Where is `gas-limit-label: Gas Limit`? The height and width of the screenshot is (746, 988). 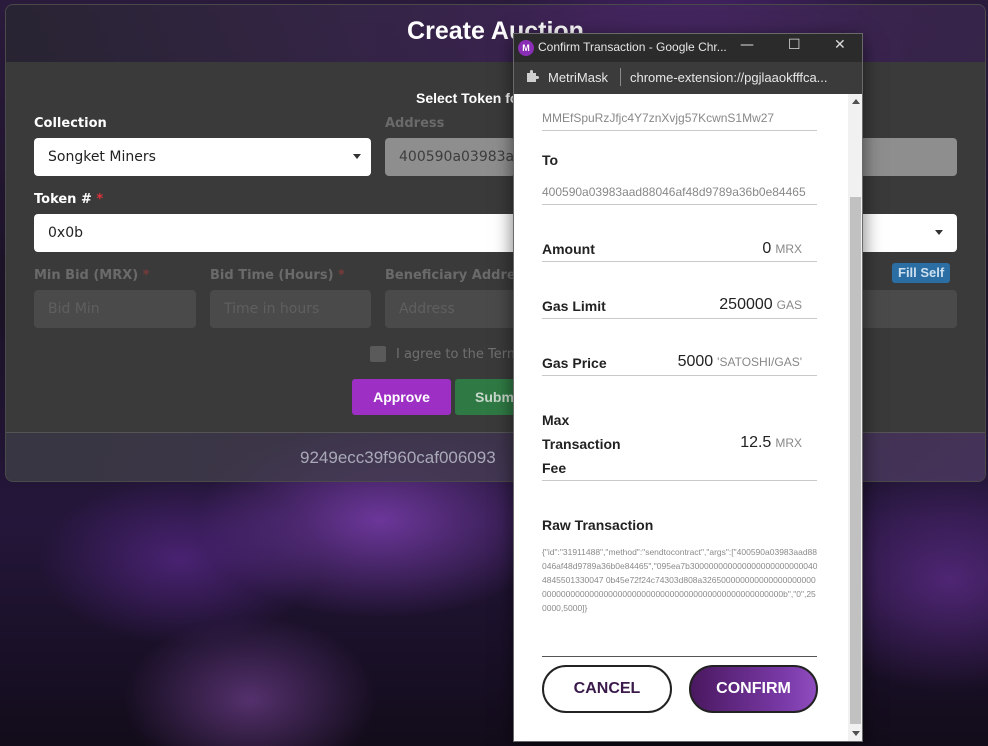 gas-limit-label: Gas Limit is located at coordinates (574, 306).